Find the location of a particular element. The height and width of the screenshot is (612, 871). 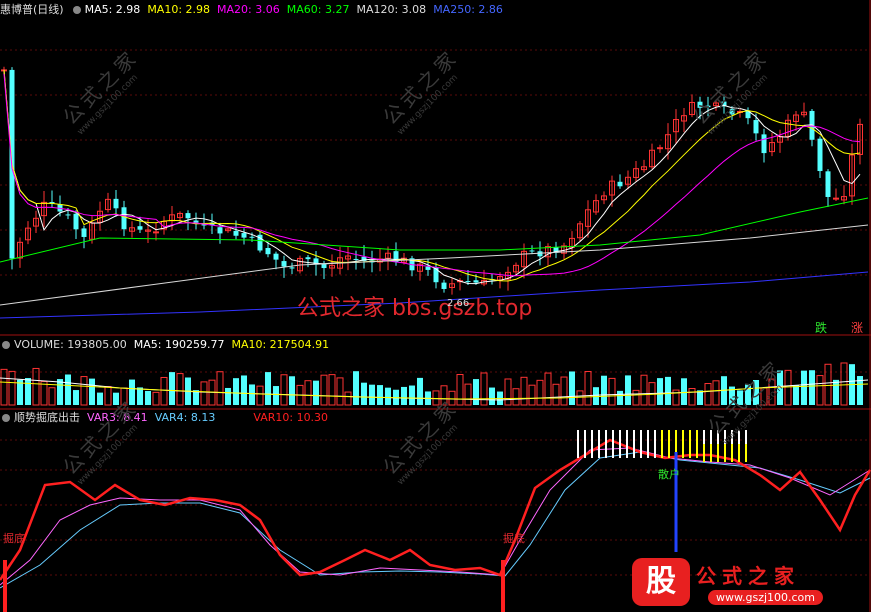

stock-title: 惠博普(日线) is located at coordinates (32, 9).